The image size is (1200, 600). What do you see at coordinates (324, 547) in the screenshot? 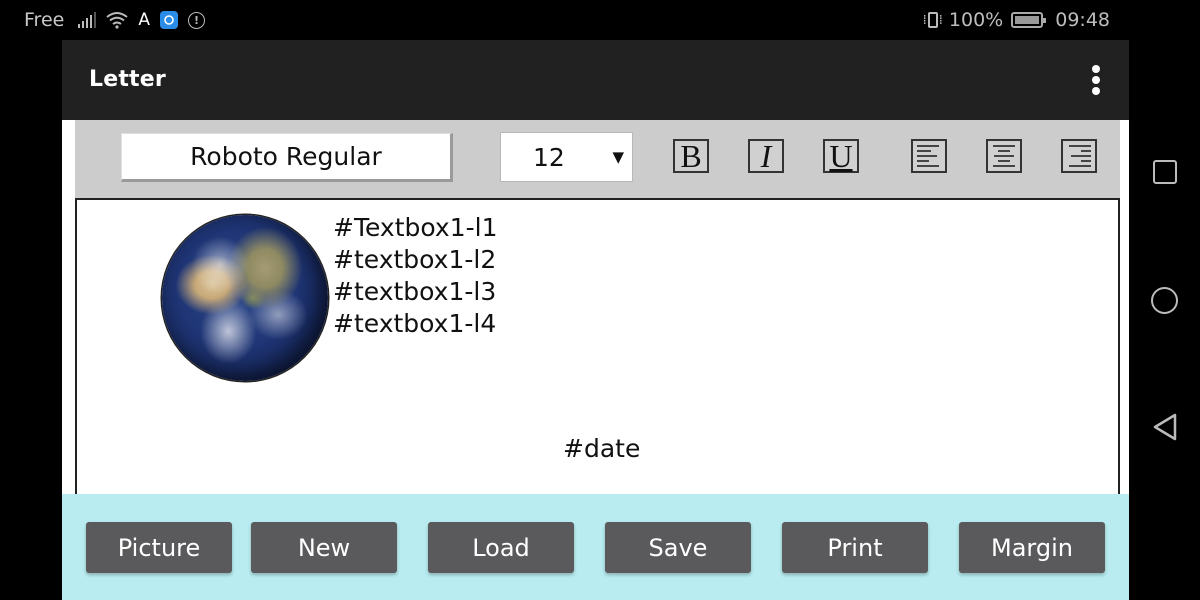
I see `new-button: New` at bounding box center [324, 547].